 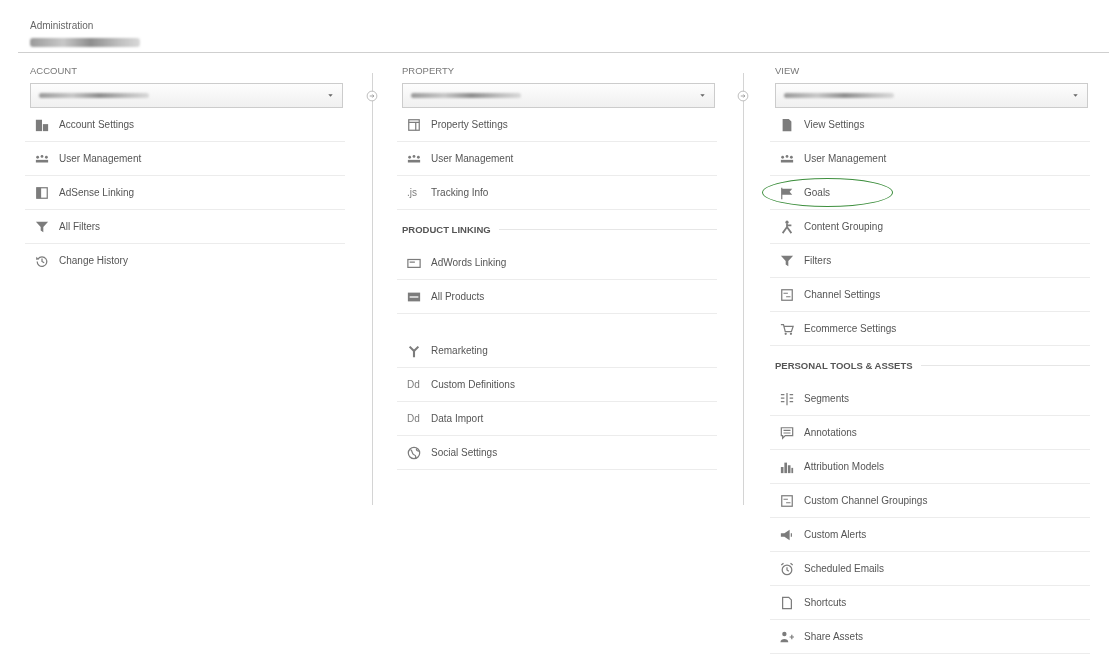 What do you see at coordinates (412, 192) in the screenshot?
I see `icon-text: .js` at bounding box center [412, 192].